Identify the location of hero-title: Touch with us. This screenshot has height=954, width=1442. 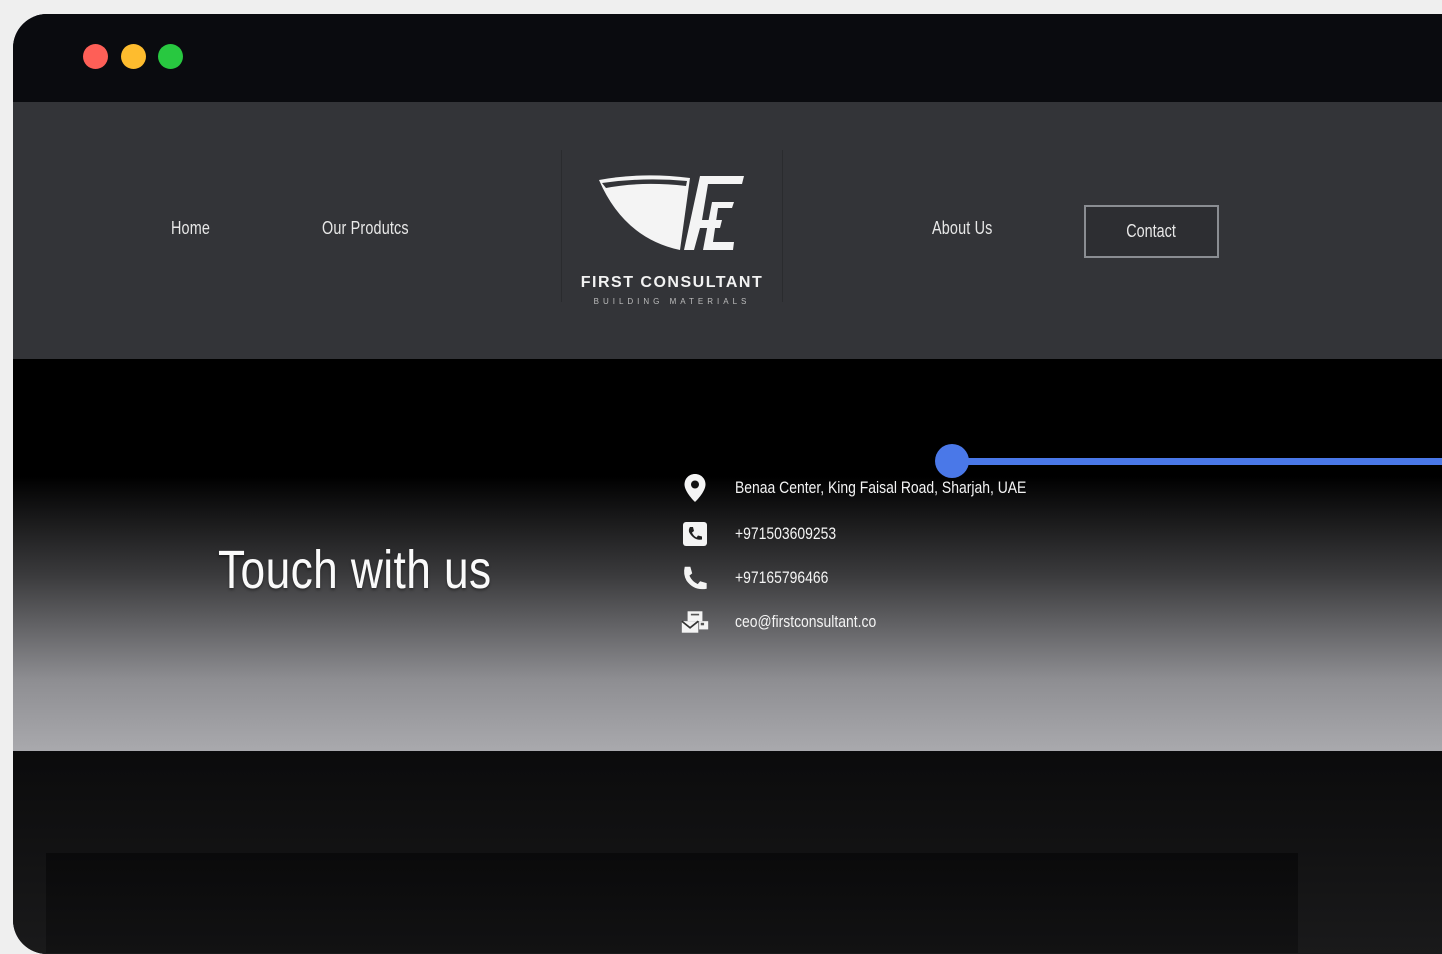
(355, 570).